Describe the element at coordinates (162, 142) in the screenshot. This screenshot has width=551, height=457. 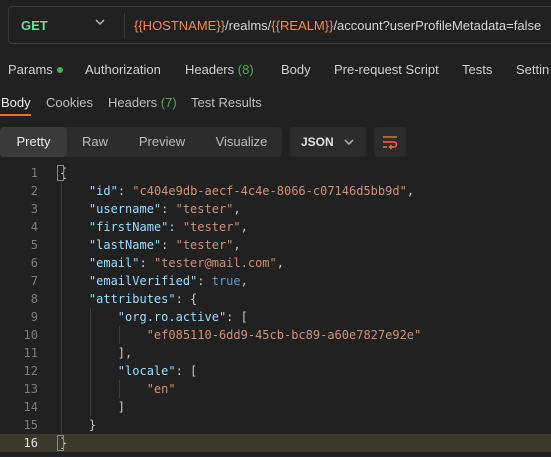
I see `format-preview-button: Preview` at that location.